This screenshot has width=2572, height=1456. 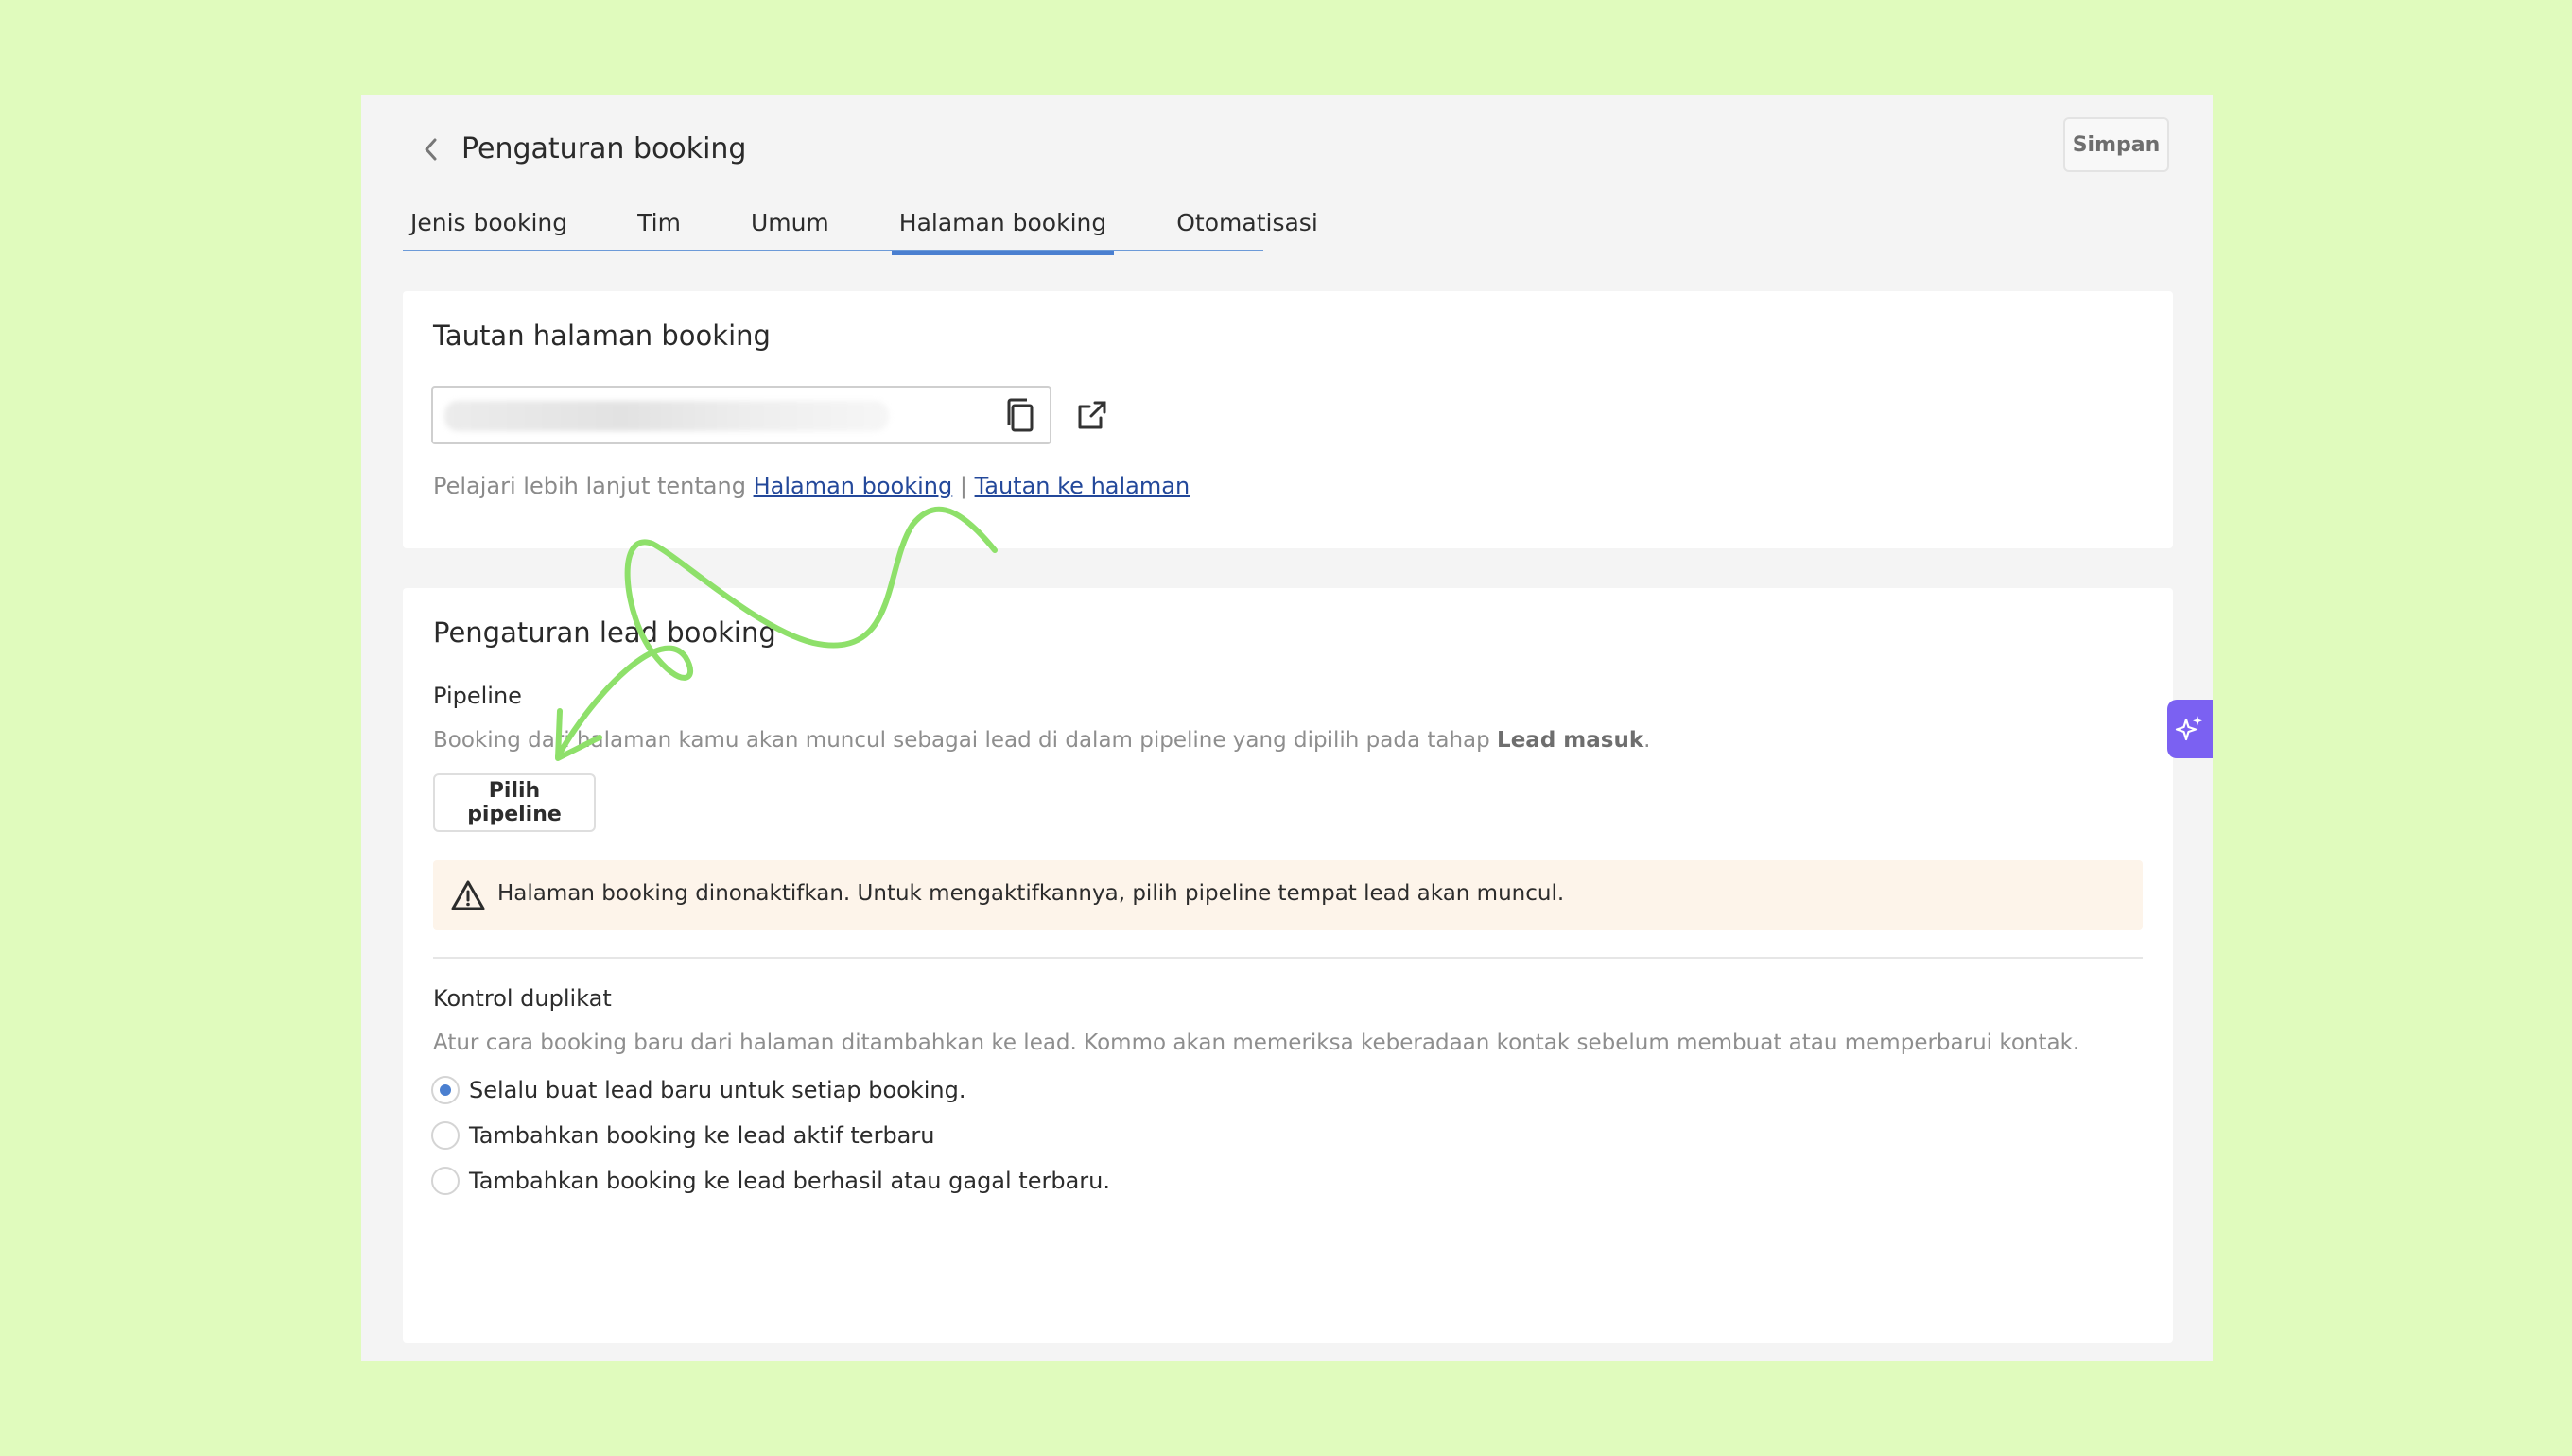 I want to click on pipeline-label: Pipeline, so click(x=477, y=696).